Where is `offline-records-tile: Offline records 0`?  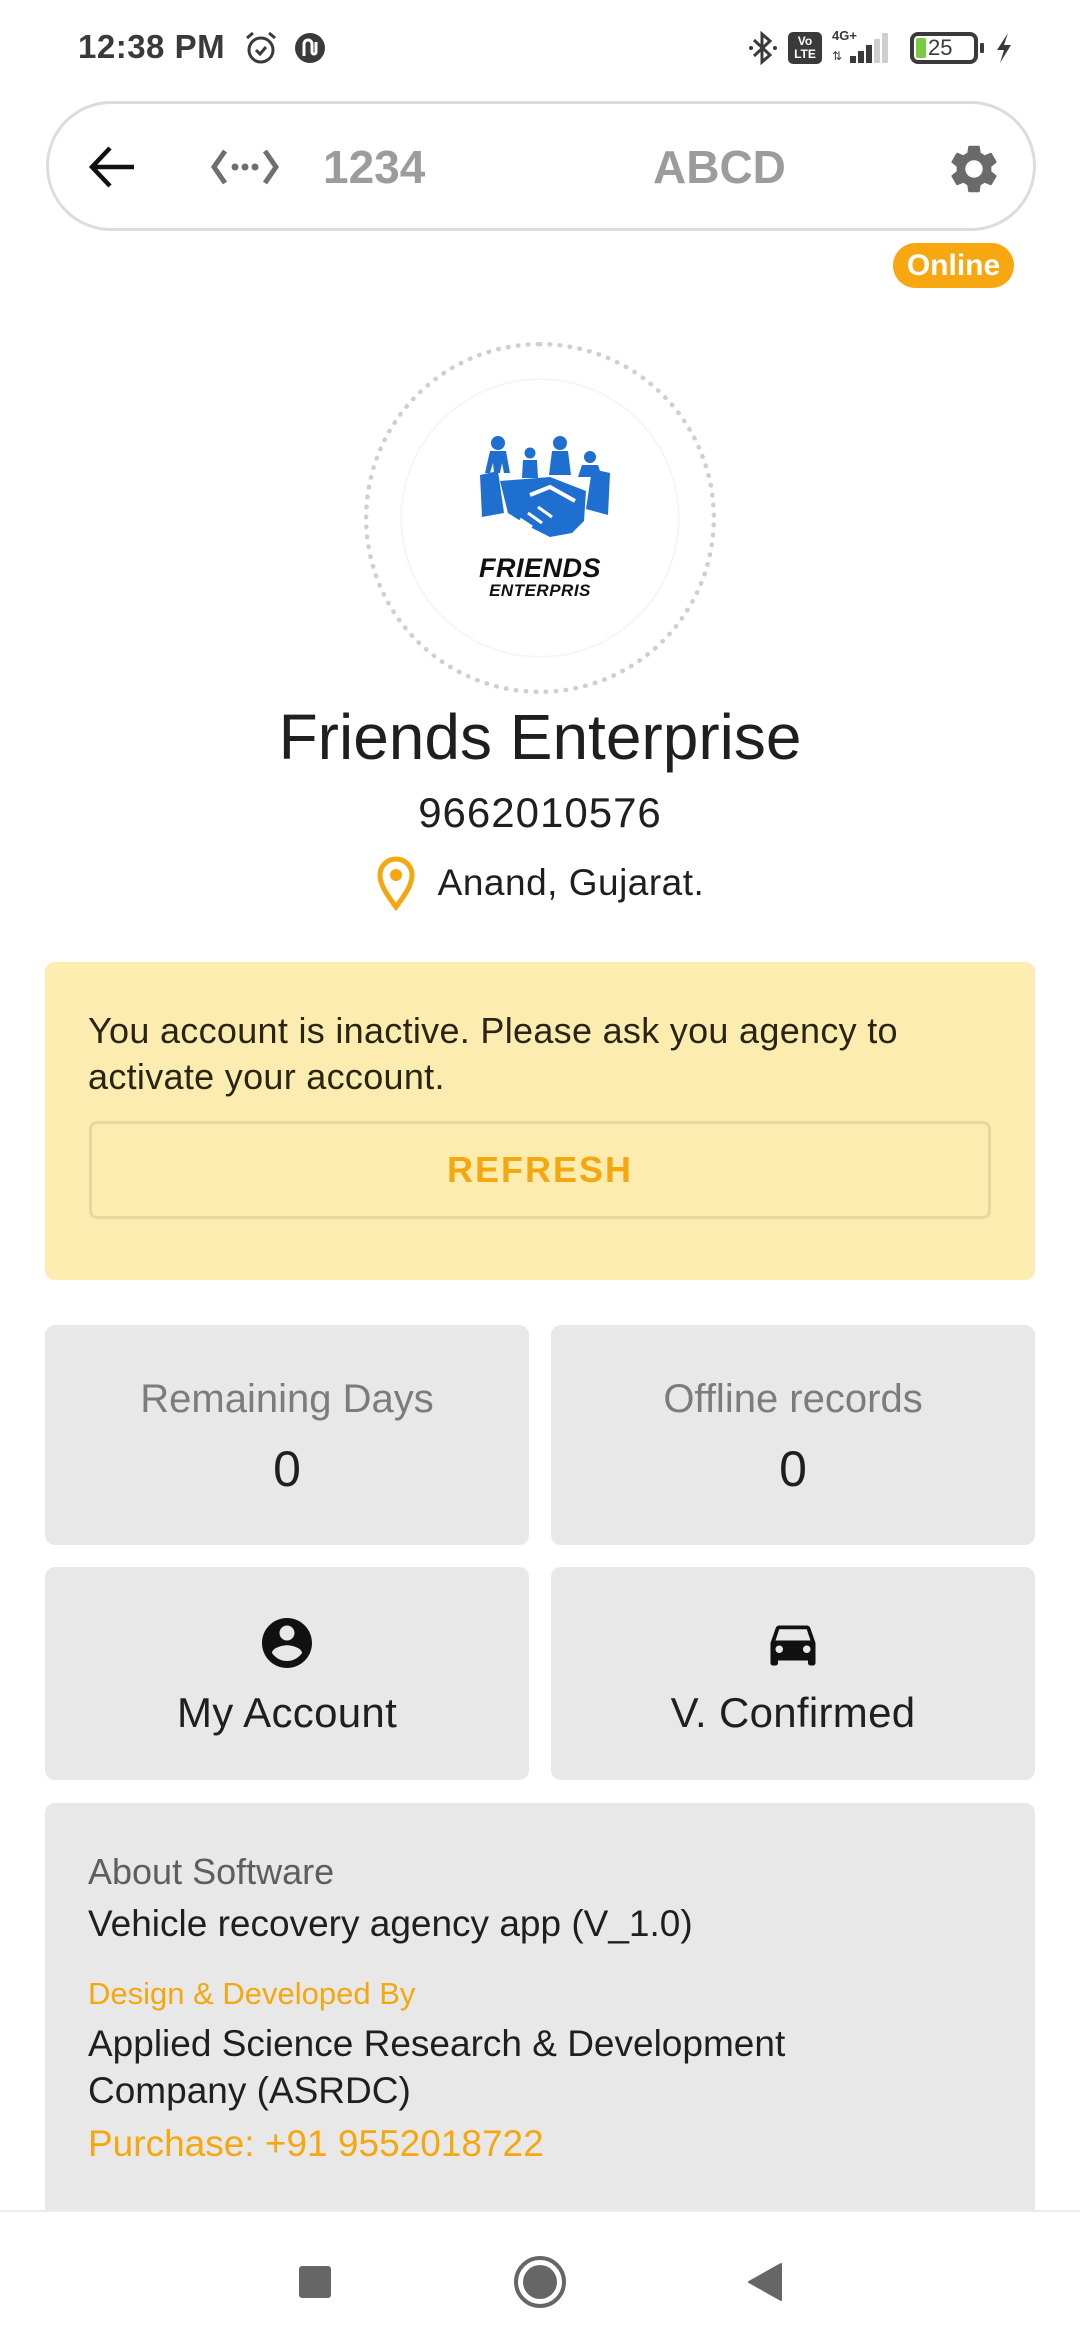 offline-records-tile: Offline records 0 is located at coordinates (793, 1435).